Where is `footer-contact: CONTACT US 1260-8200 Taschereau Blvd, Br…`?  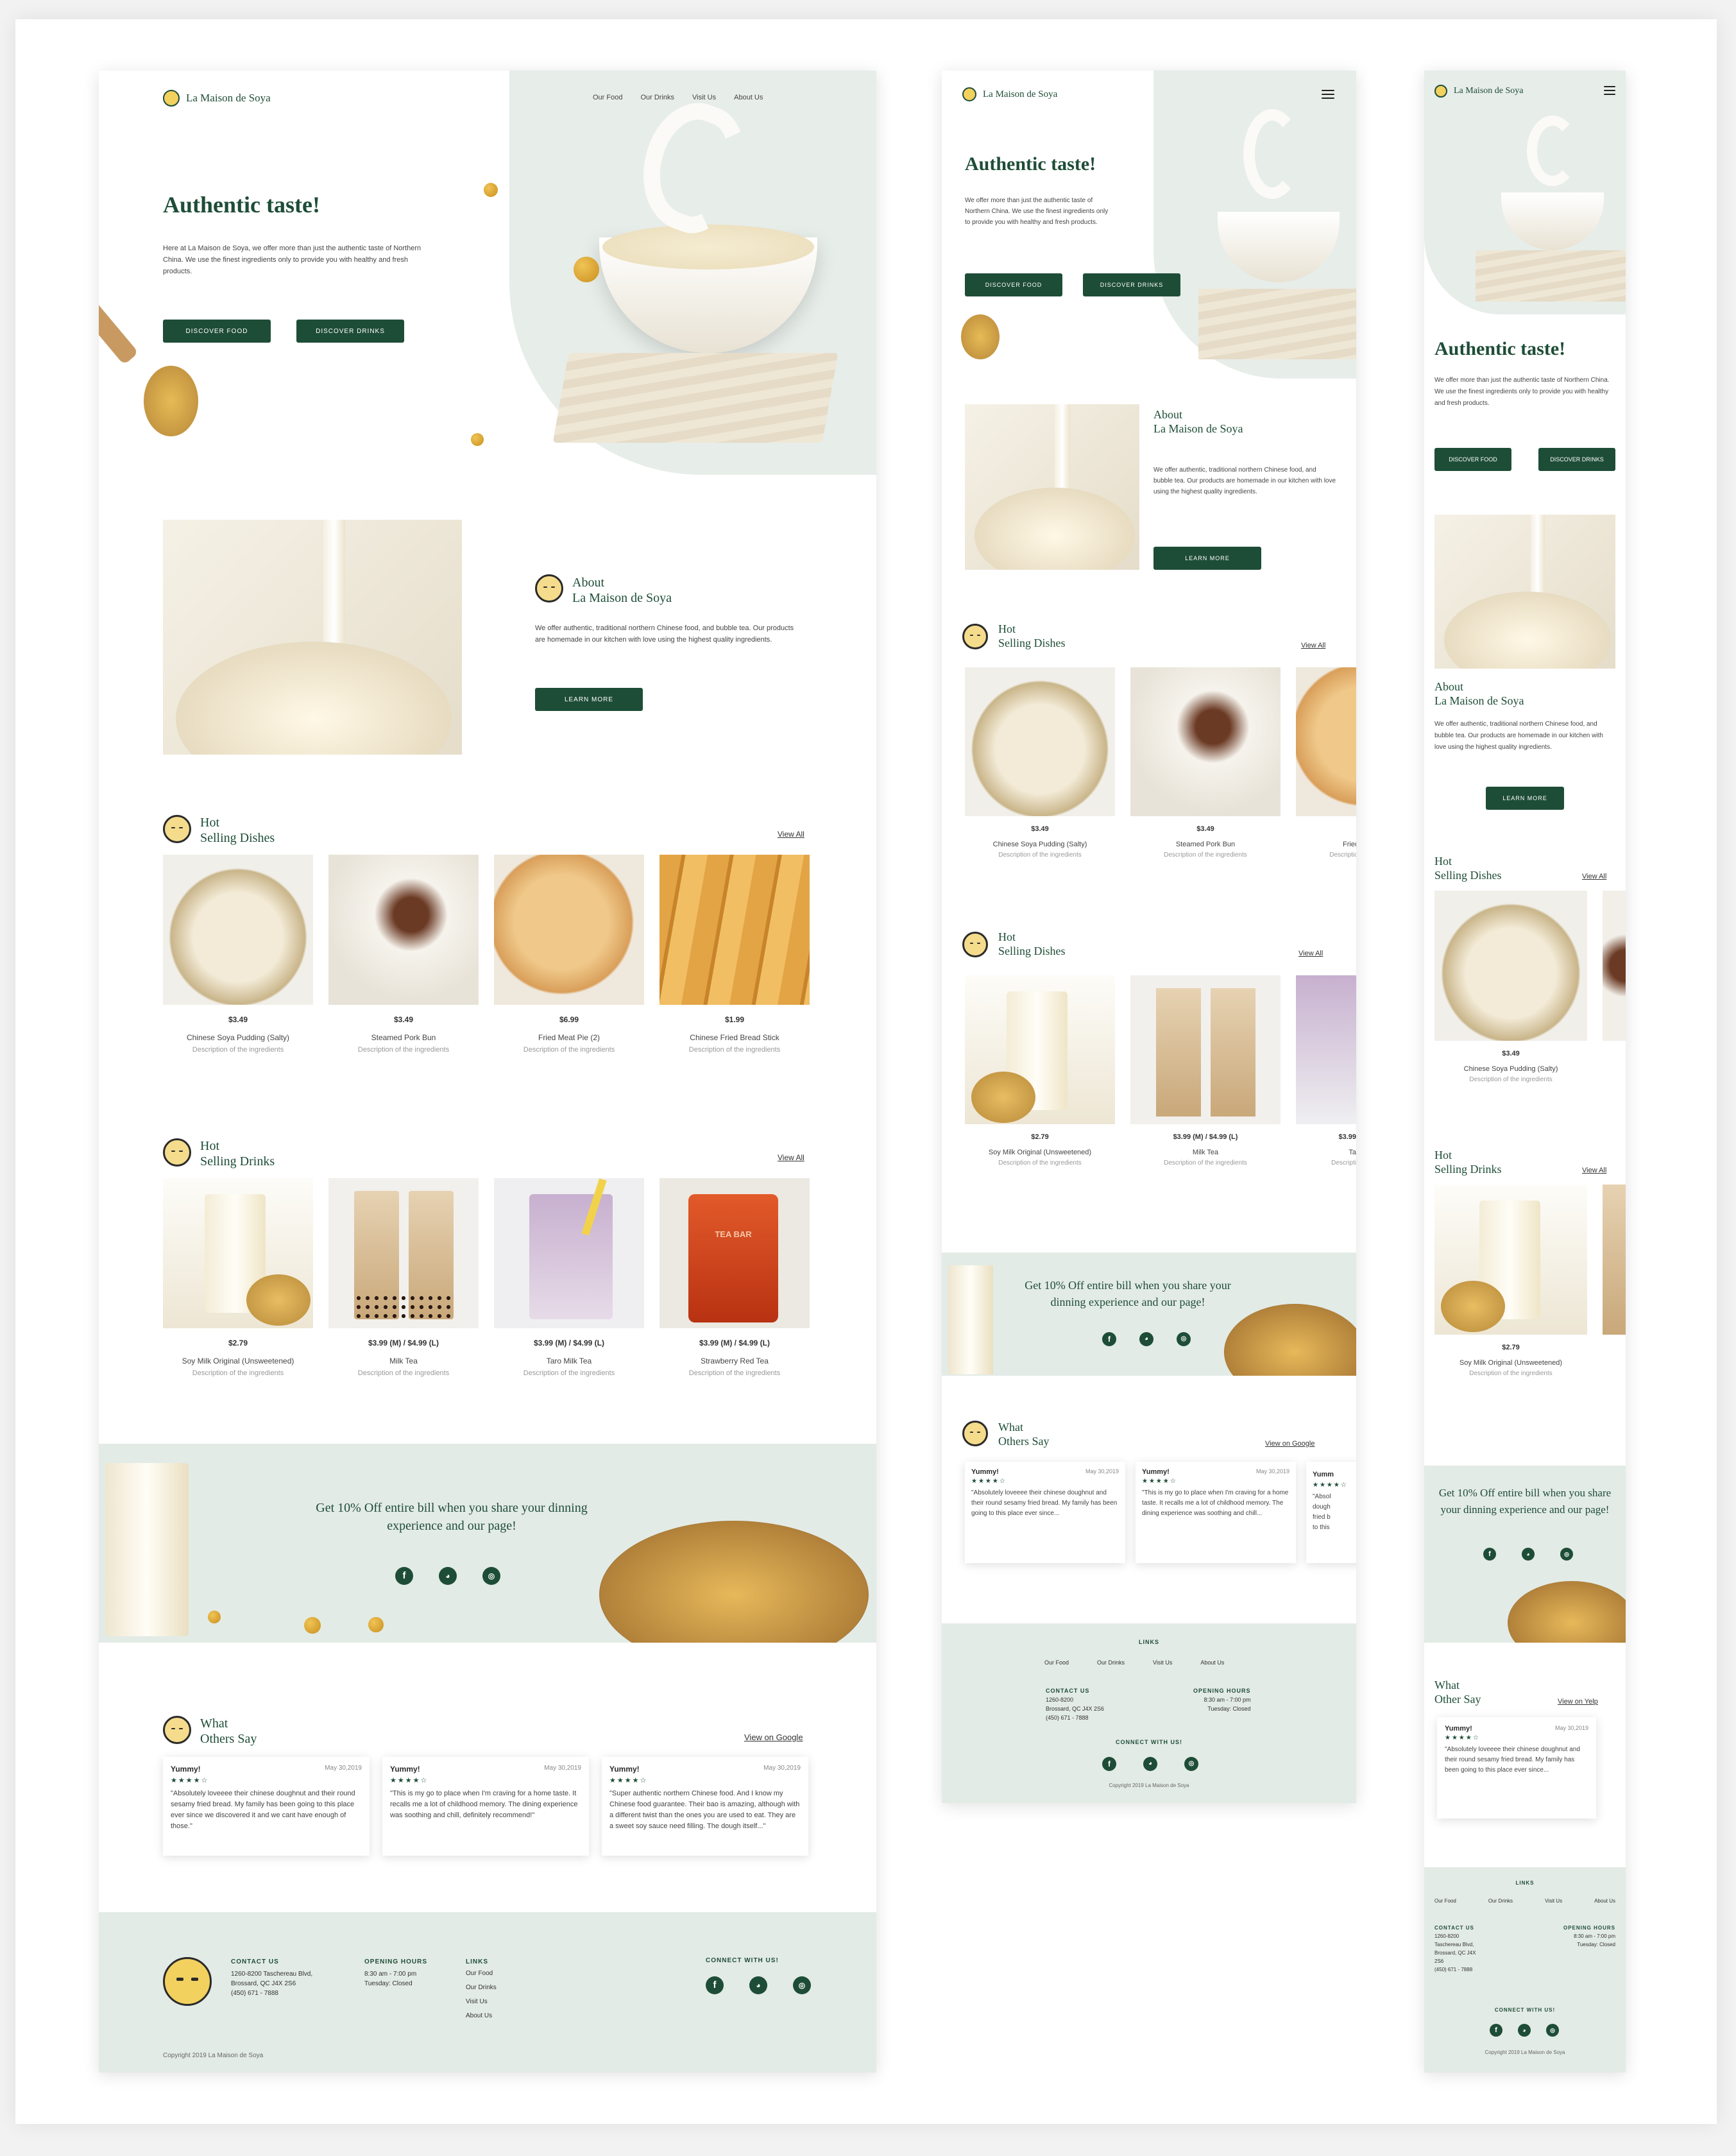
footer-contact: CONTACT US 1260-8200 Taschereau Blvd, Br… is located at coordinates (1455, 1949).